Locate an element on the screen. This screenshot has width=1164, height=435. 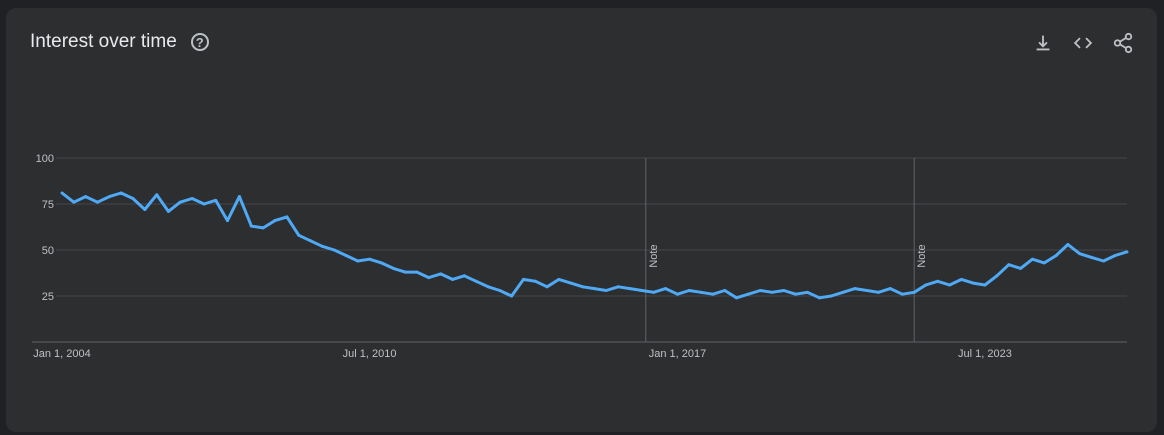
y-tick-label: 25 is located at coordinates (48, 297).